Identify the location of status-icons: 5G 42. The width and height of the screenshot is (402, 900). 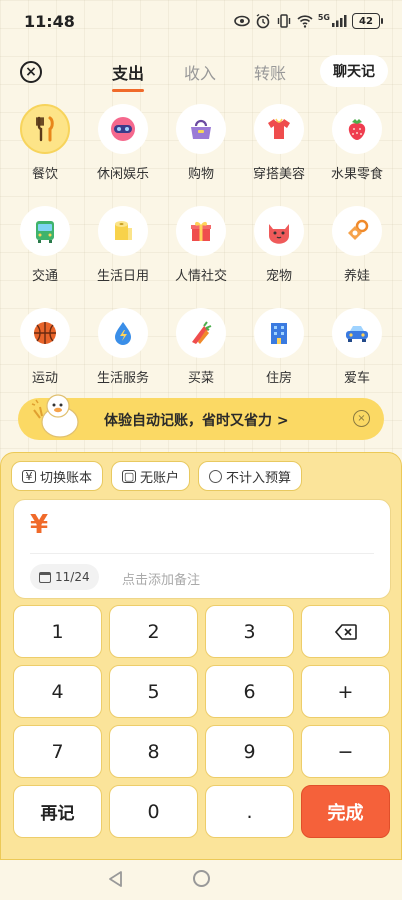
(308, 21).